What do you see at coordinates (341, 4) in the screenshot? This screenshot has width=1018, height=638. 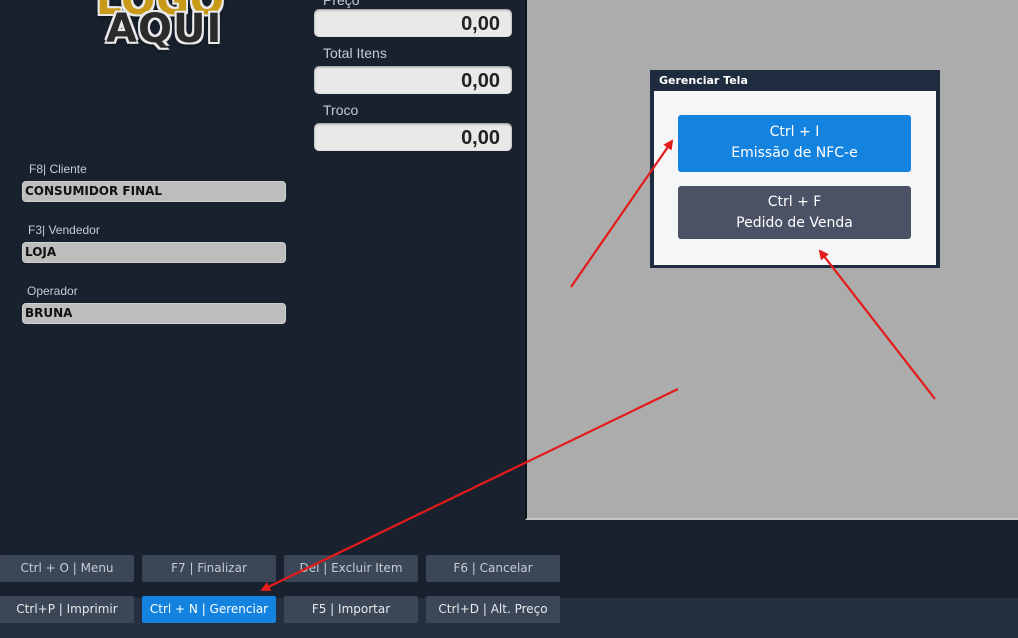 I see `preco-label: Preço` at bounding box center [341, 4].